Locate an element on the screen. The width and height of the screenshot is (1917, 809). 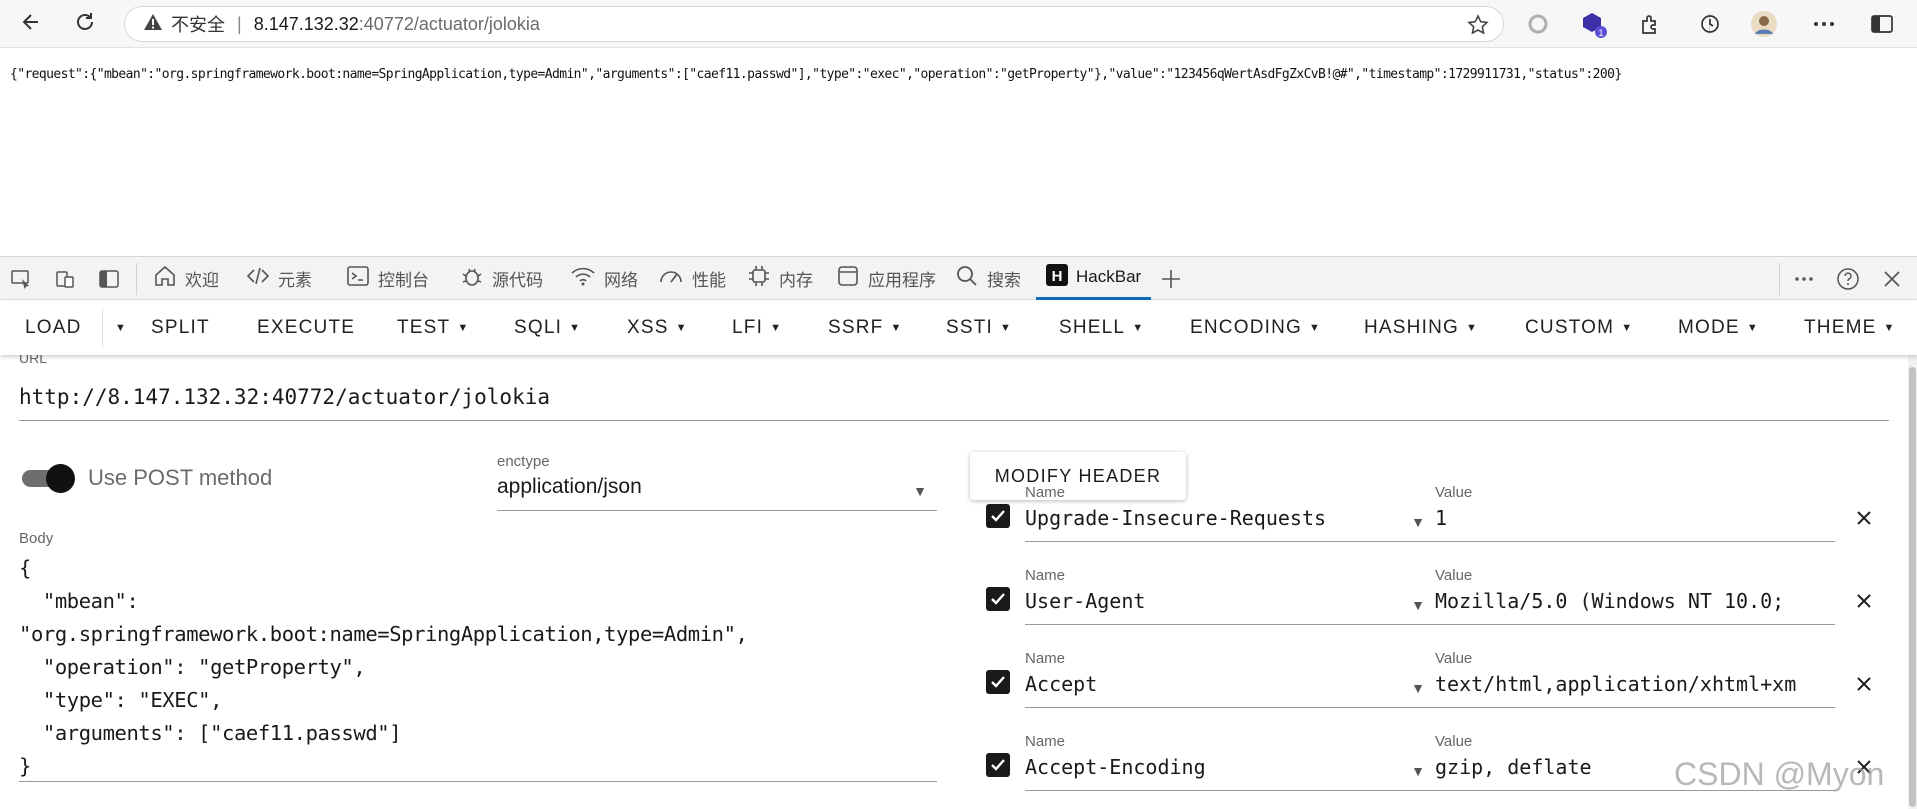
tab-label: 搜索 is located at coordinates (1004, 280).